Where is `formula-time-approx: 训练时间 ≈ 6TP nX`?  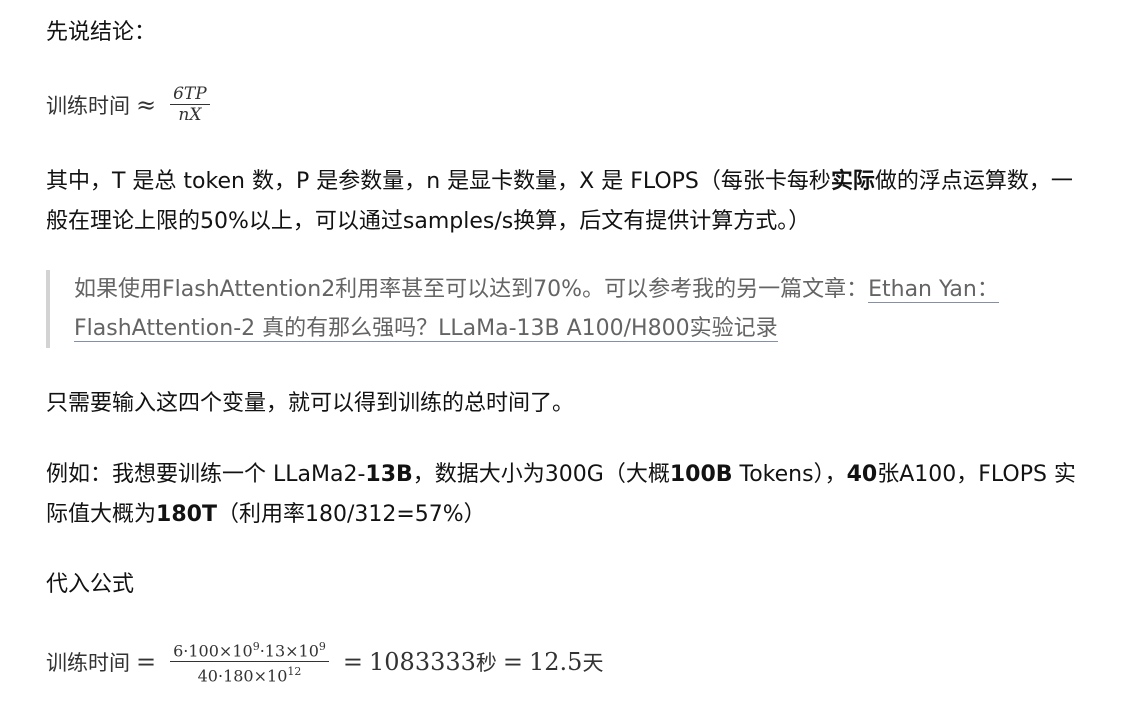
formula-time-approx: 训练时间 ≈ 6TP nX is located at coordinates (132, 104).